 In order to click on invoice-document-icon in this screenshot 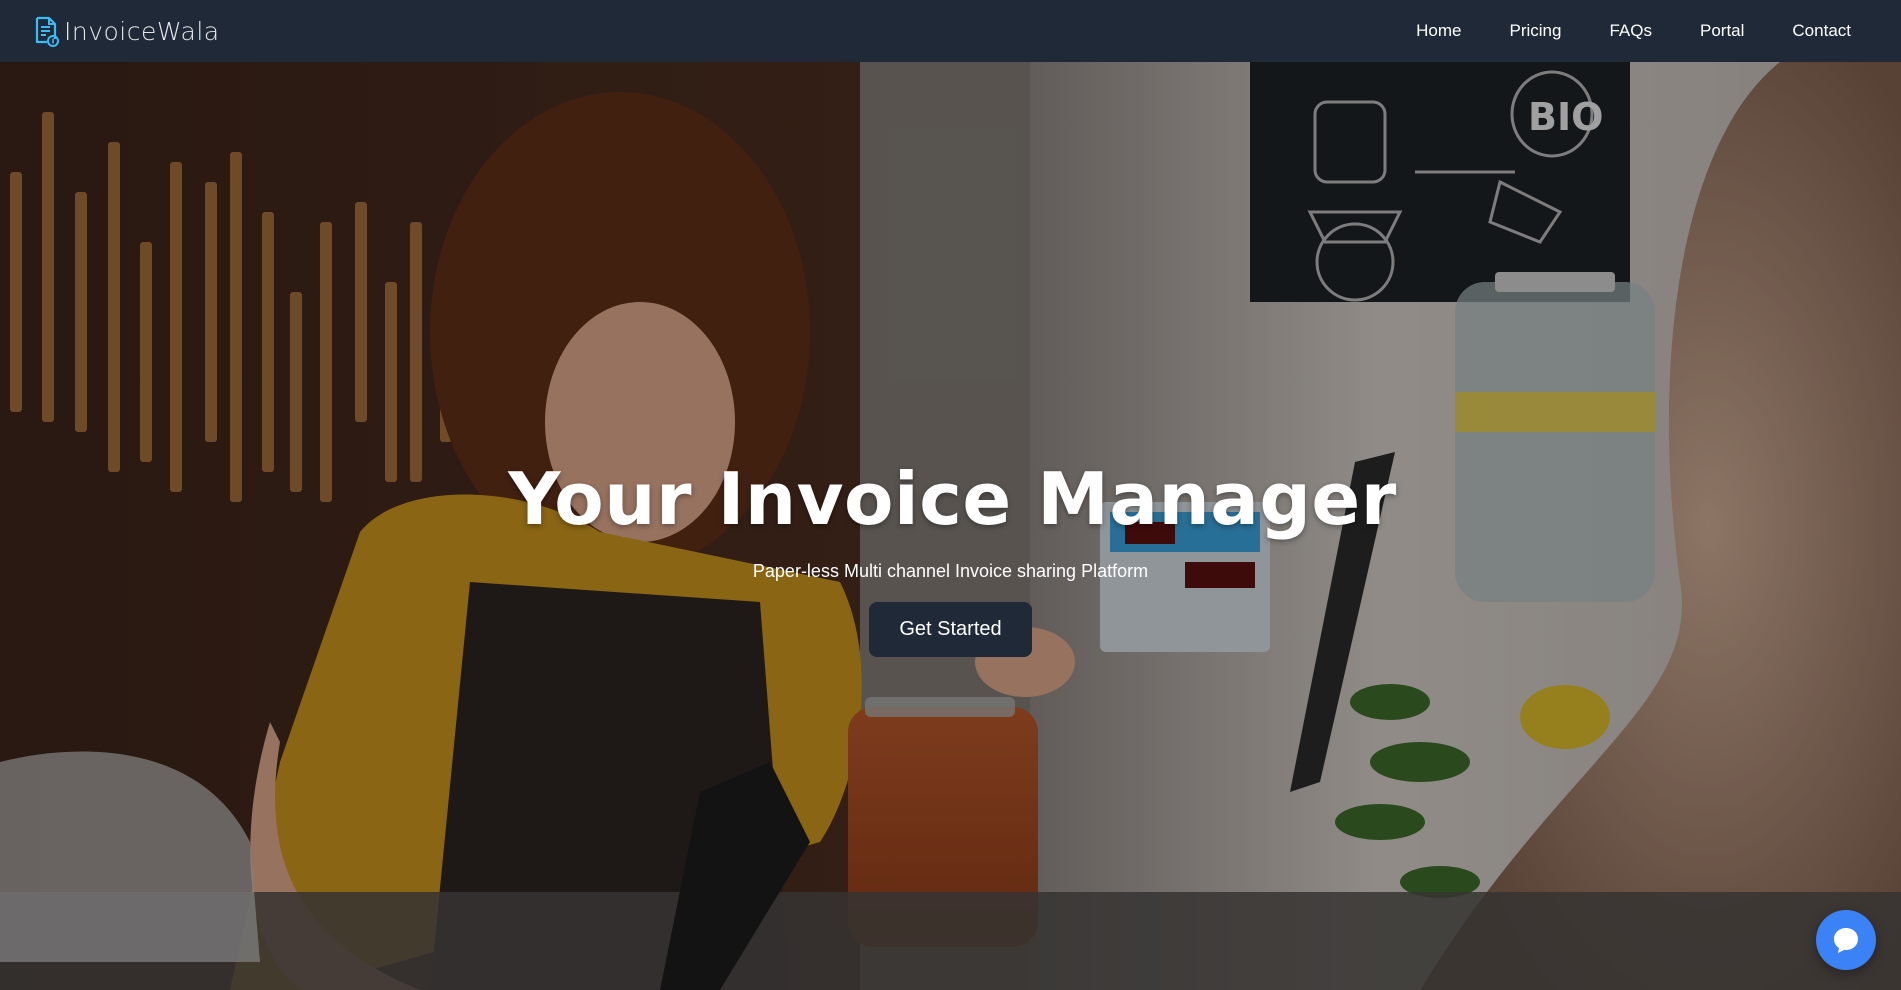, I will do `click(47, 31)`.